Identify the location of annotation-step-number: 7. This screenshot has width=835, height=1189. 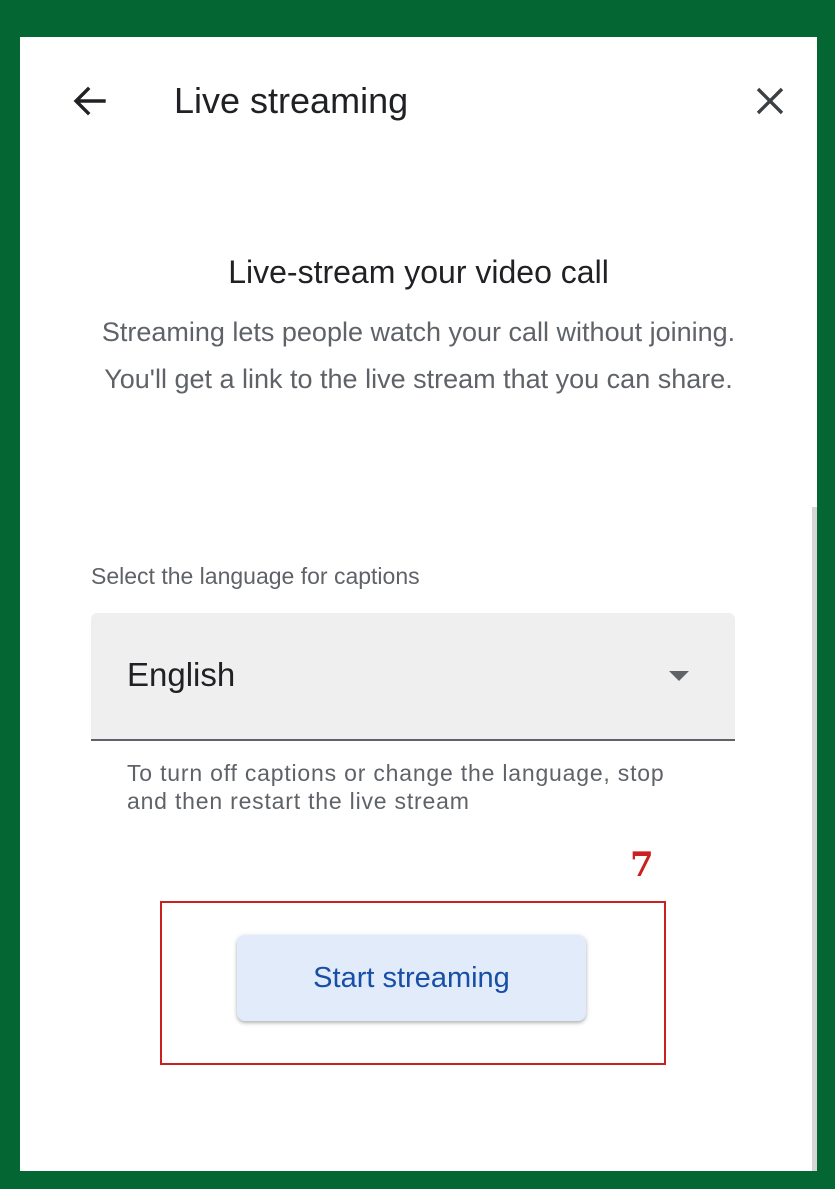
(642, 865).